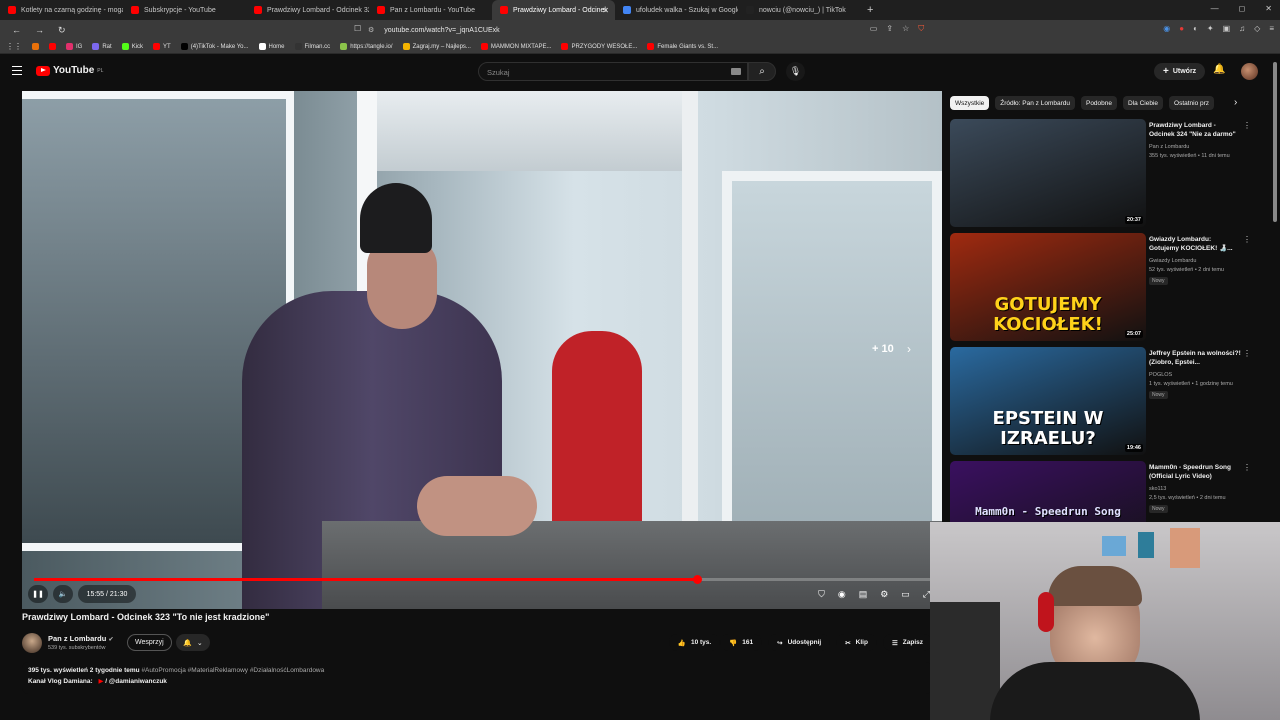 Image resolution: width=1280 pixels, height=720 pixels. Describe the element at coordinates (149, 642) in the screenshot. I see `support-button: Wesprzyj` at that location.